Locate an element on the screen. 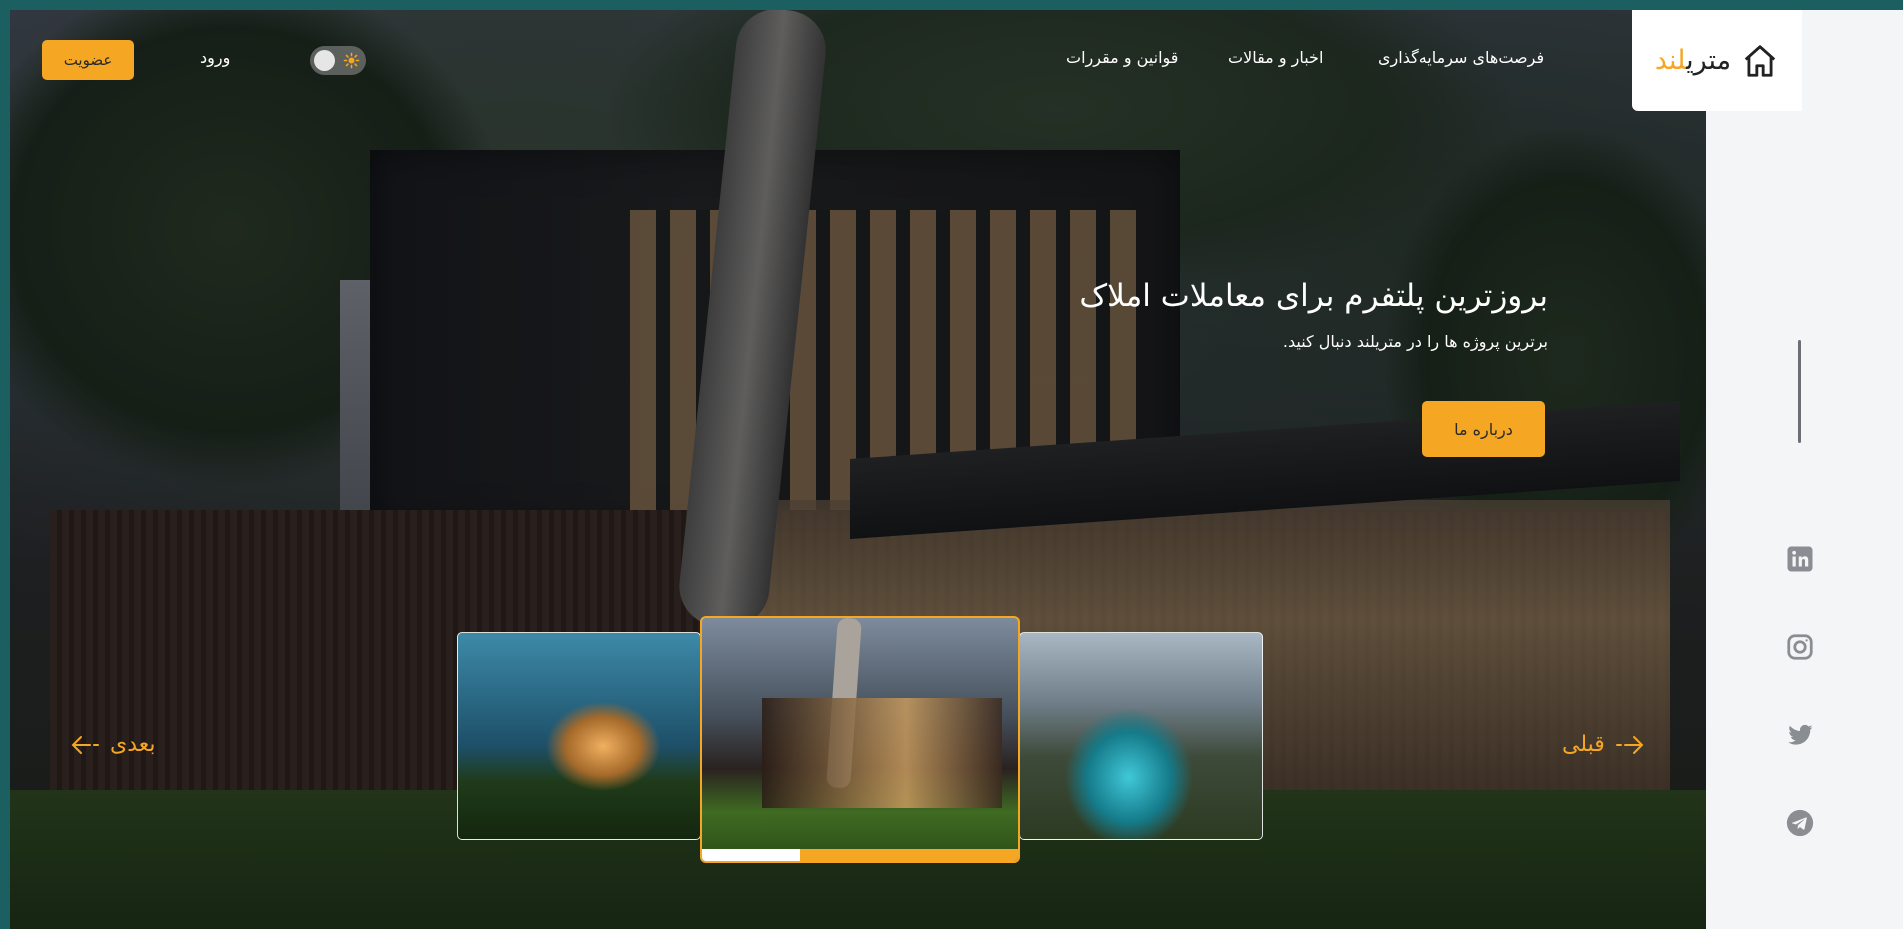 The image size is (1903, 929). telegram-icon is located at coordinates (1800, 823).